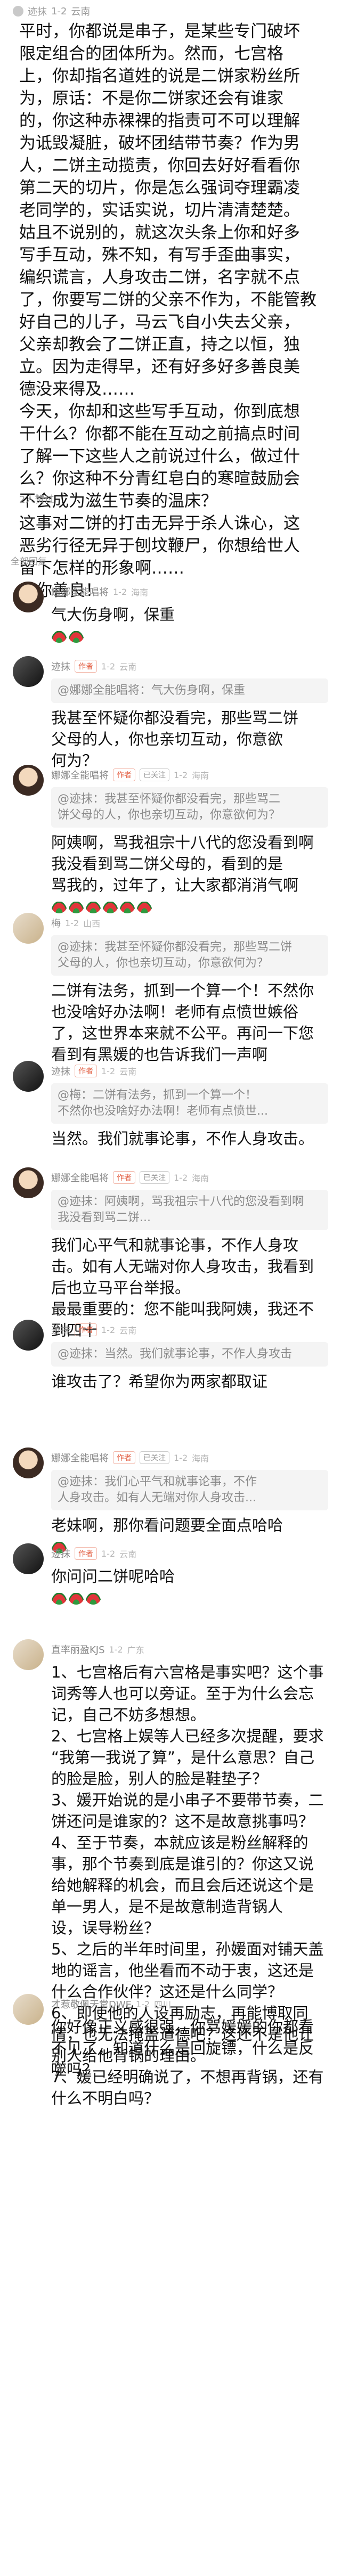 The width and height of the screenshot is (341, 2576). What do you see at coordinates (56, 923) in the screenshot?
I see `commenter-name: 梅` at bounding box center [56, 923].